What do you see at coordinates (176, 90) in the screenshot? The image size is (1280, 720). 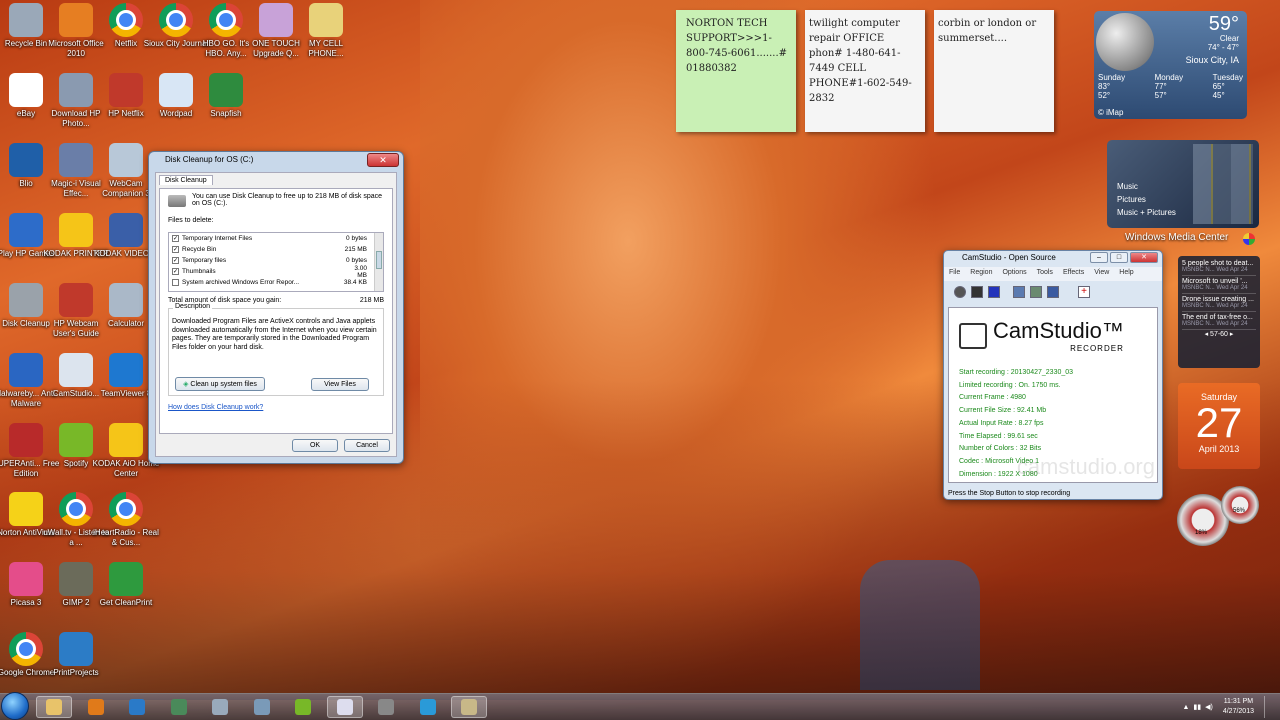 I see `wordpad-icon` at bounding box center [176, 90].